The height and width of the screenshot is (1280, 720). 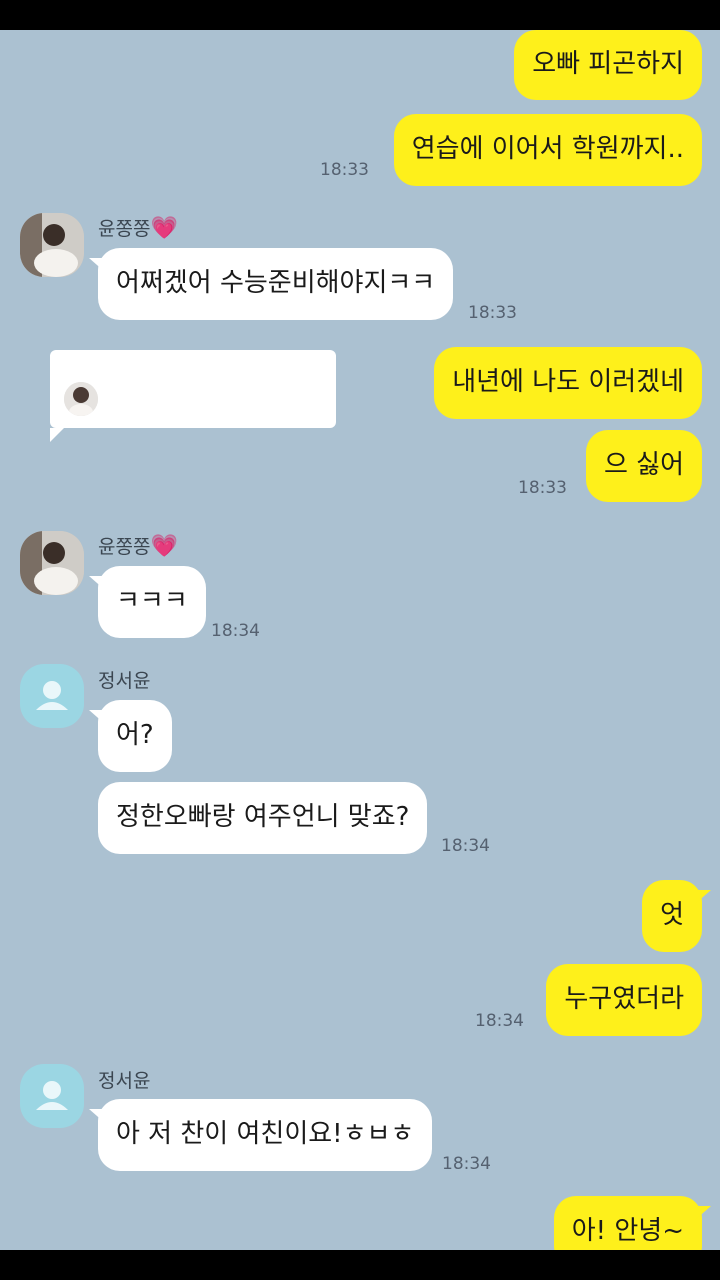 What do you see at coordinates (265, 1134) in the screenshot?
I see `message-text: 아 저 찬이 여친이요!ㅎㅂㅎ` at bounding box center [265, 1134].